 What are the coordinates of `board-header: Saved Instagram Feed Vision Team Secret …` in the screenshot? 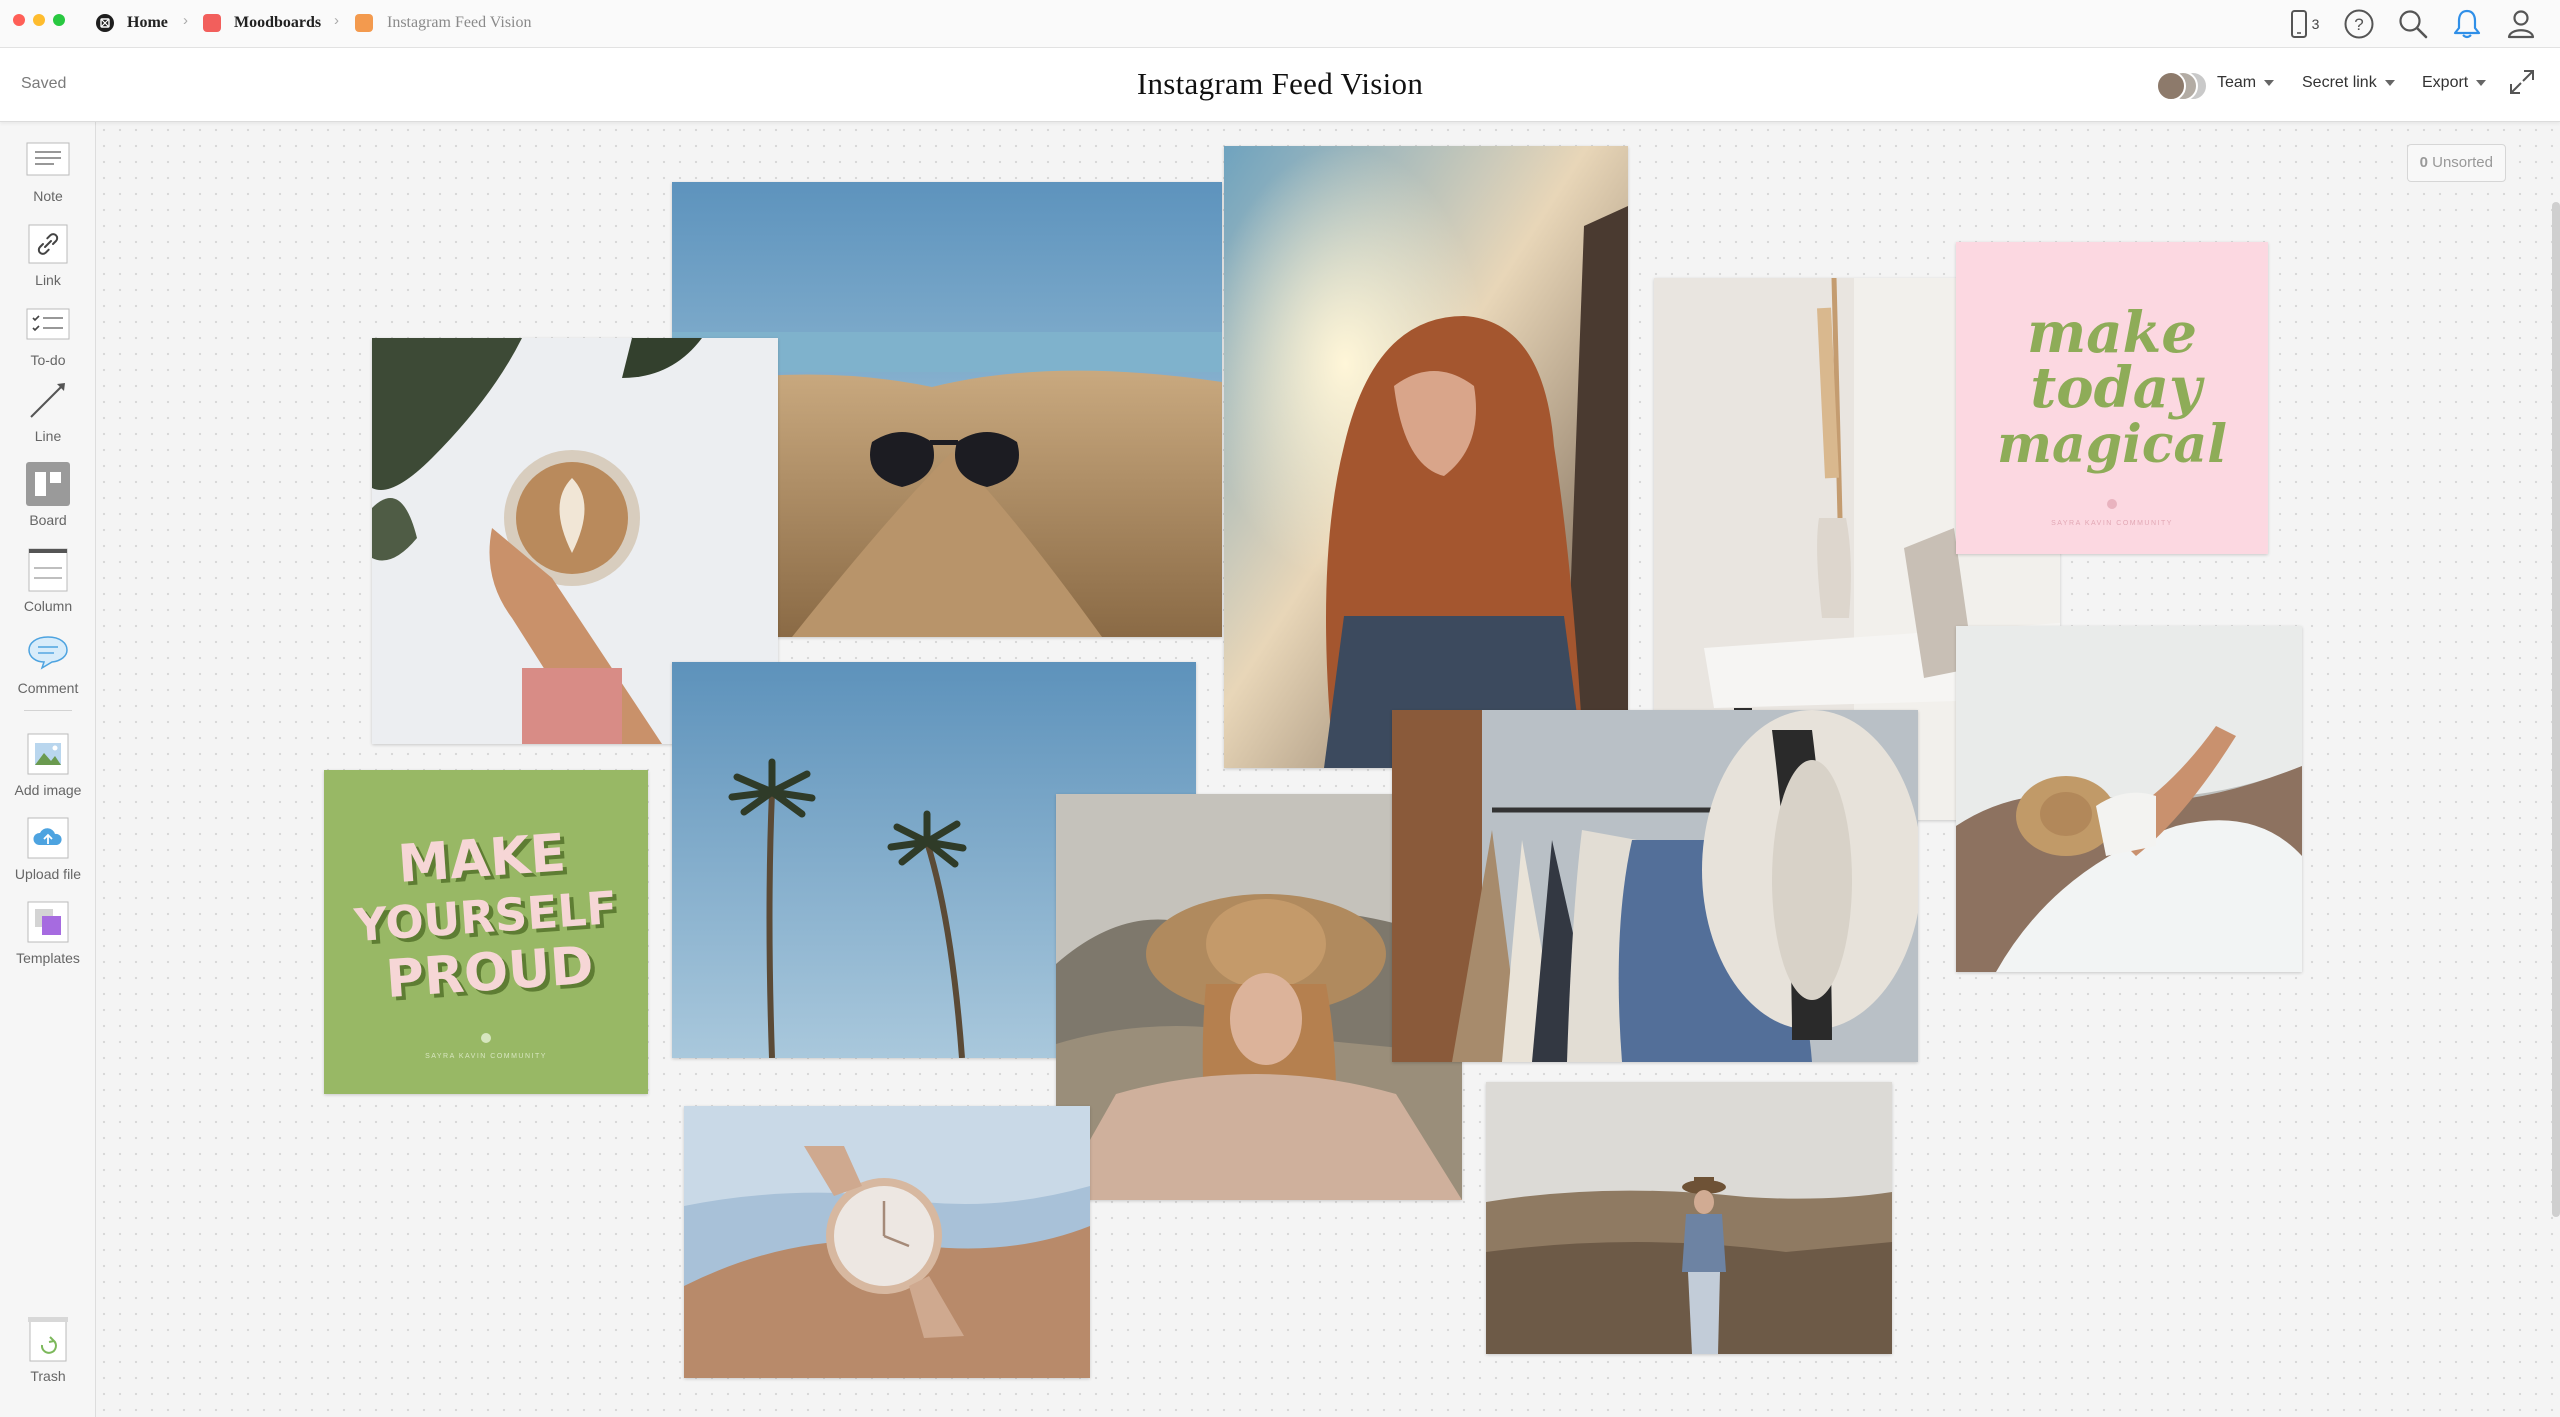 It's located at (1280, 85).